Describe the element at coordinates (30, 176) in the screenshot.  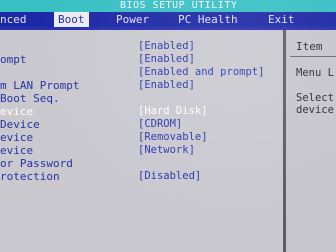
I see `setting-label: rotection` at that location.